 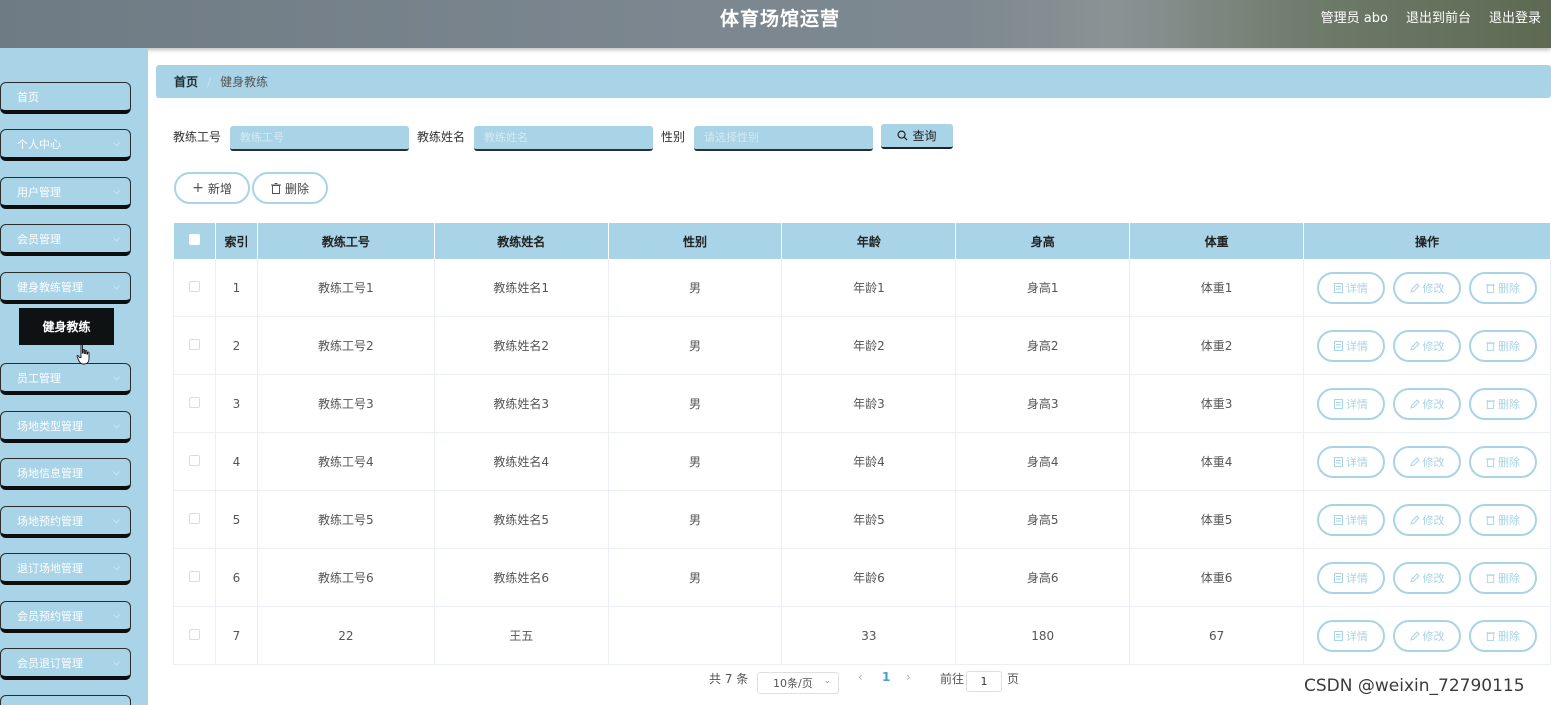 I want to click on query-button-label: 查询, so click(x=924, y=136).